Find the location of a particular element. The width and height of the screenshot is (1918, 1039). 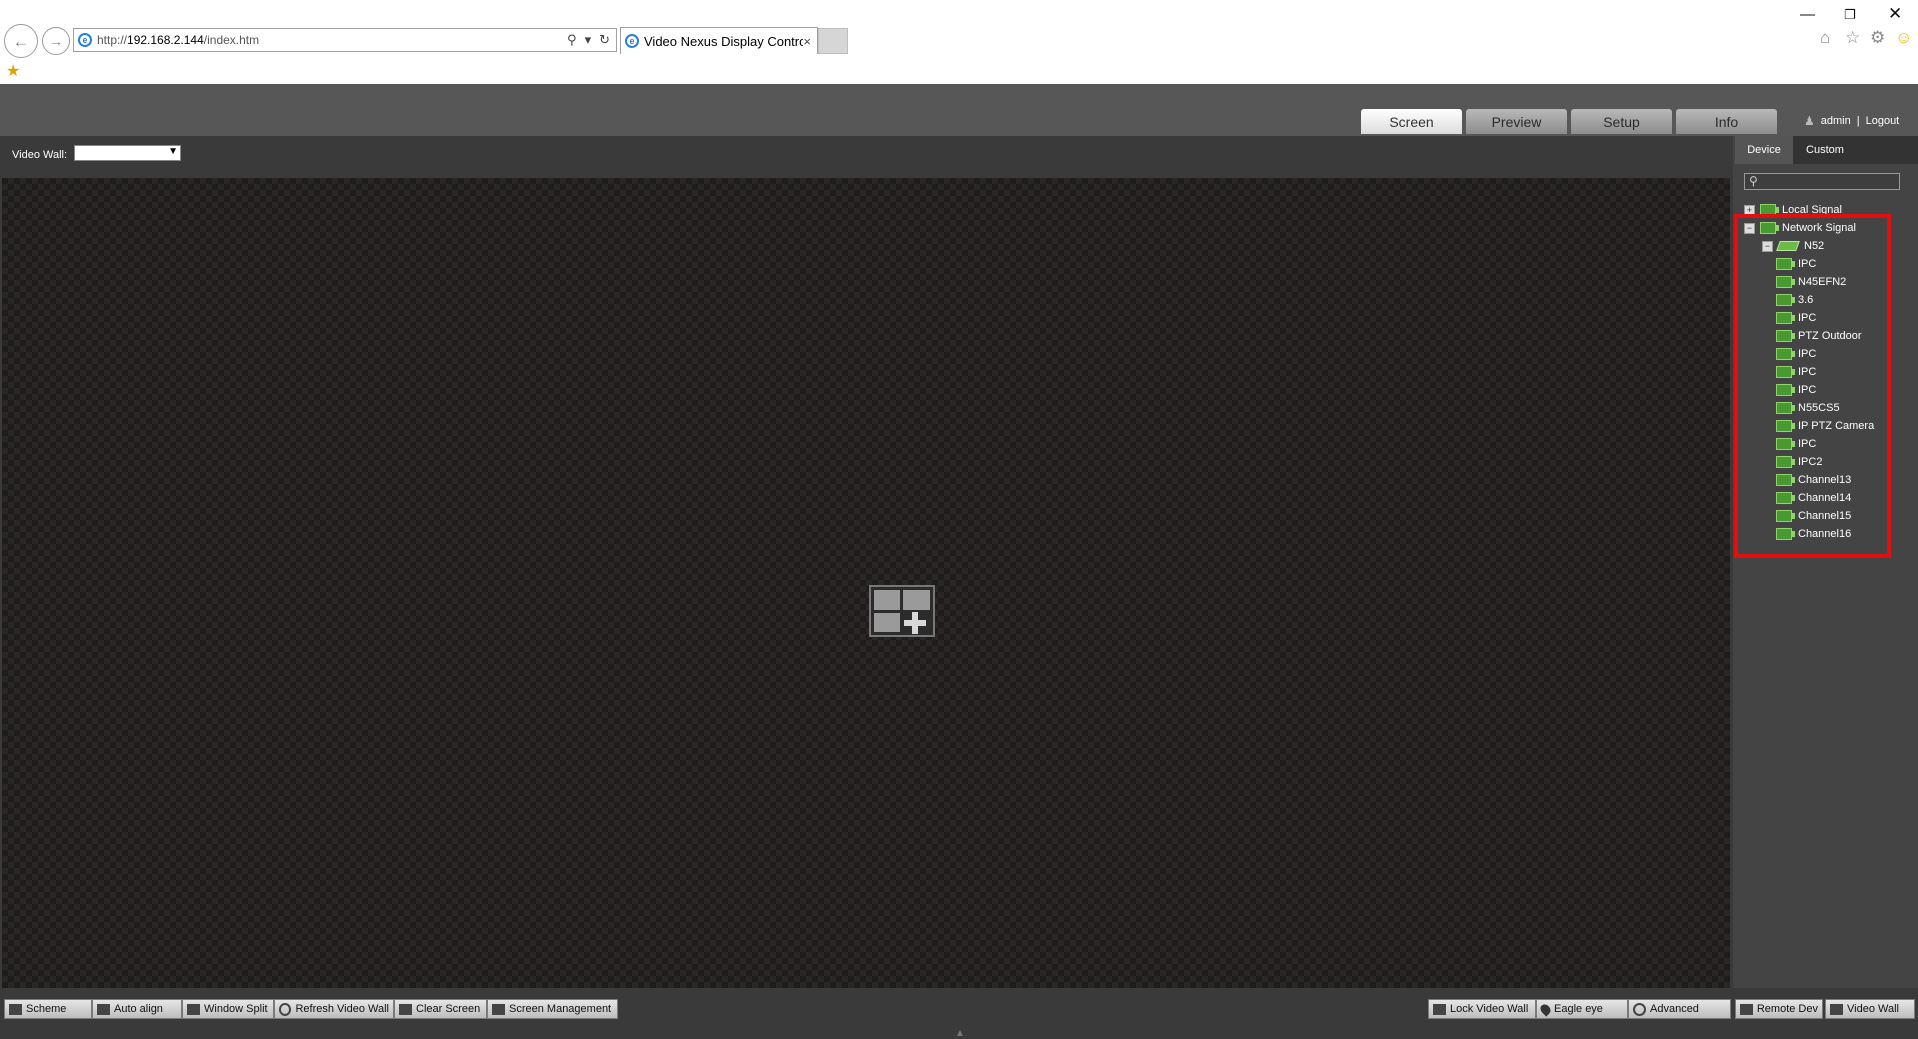

scheme-button: Scheme is located at coordinates (48, 1009).